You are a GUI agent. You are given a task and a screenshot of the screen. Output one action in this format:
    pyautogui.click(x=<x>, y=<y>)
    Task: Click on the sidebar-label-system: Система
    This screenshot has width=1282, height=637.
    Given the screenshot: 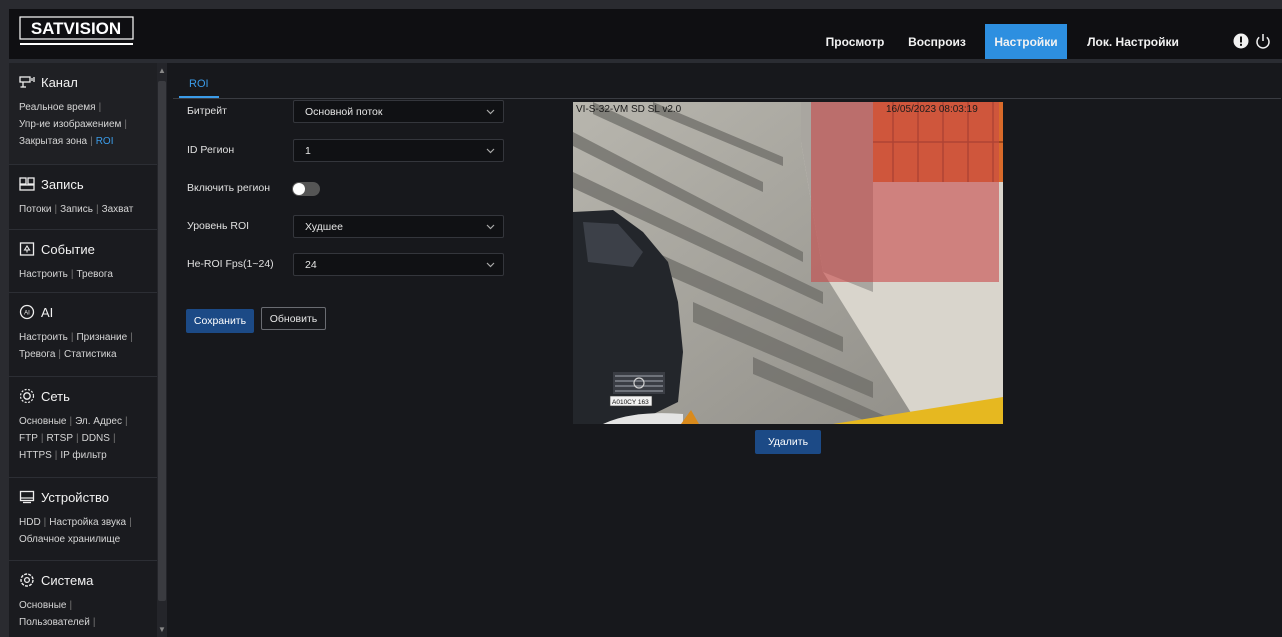 What is the action you would take?
    pyautogui.click(x=67, y=580)
    